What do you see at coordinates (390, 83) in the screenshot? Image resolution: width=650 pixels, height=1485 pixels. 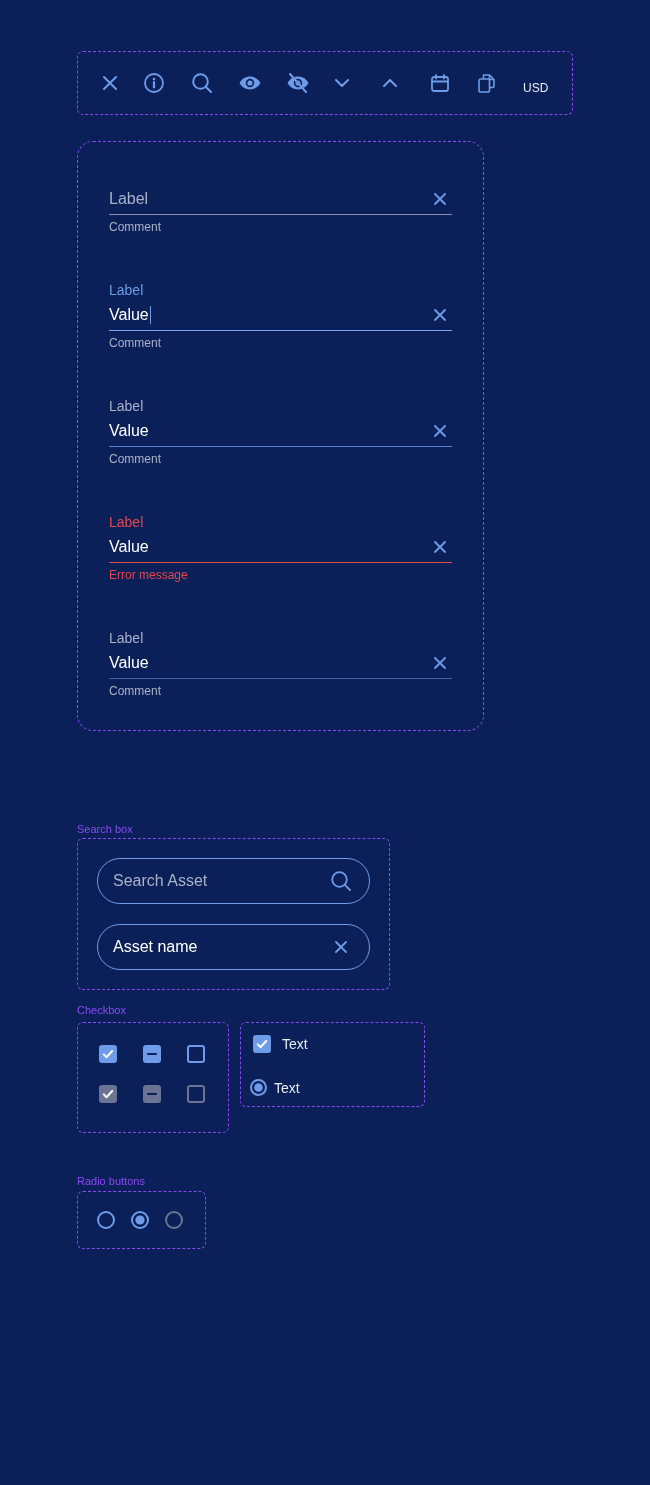 I see `chevron-up-icon` at bounding box center [390, 83].